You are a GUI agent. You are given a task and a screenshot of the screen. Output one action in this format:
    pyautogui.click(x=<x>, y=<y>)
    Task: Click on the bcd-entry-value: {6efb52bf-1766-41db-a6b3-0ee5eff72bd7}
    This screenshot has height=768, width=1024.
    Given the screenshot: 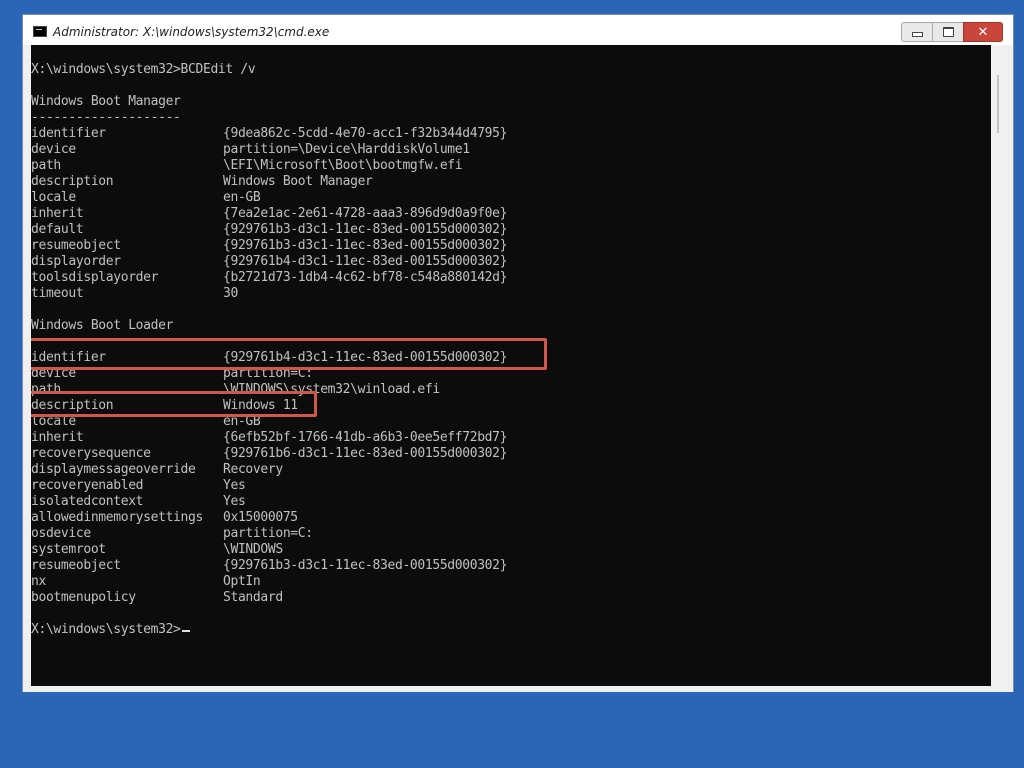 What is the action you would take?
    pyautogui.click(x=365, y=437)
    